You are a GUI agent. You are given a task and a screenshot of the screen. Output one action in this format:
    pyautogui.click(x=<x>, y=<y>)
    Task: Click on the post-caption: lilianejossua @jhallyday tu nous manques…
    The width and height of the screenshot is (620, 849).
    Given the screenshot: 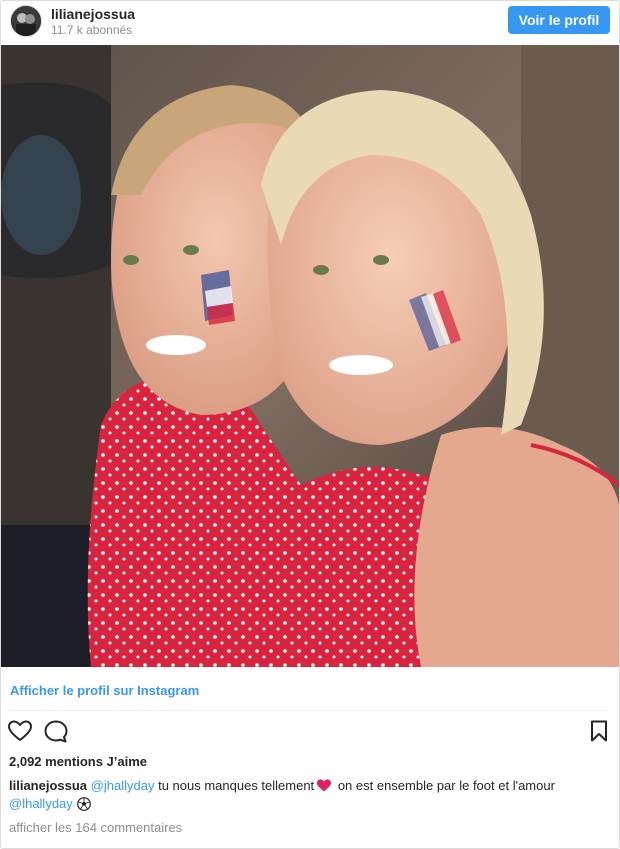 What is the action you would take?
    pyautogui.click(x=309, y=795)
    